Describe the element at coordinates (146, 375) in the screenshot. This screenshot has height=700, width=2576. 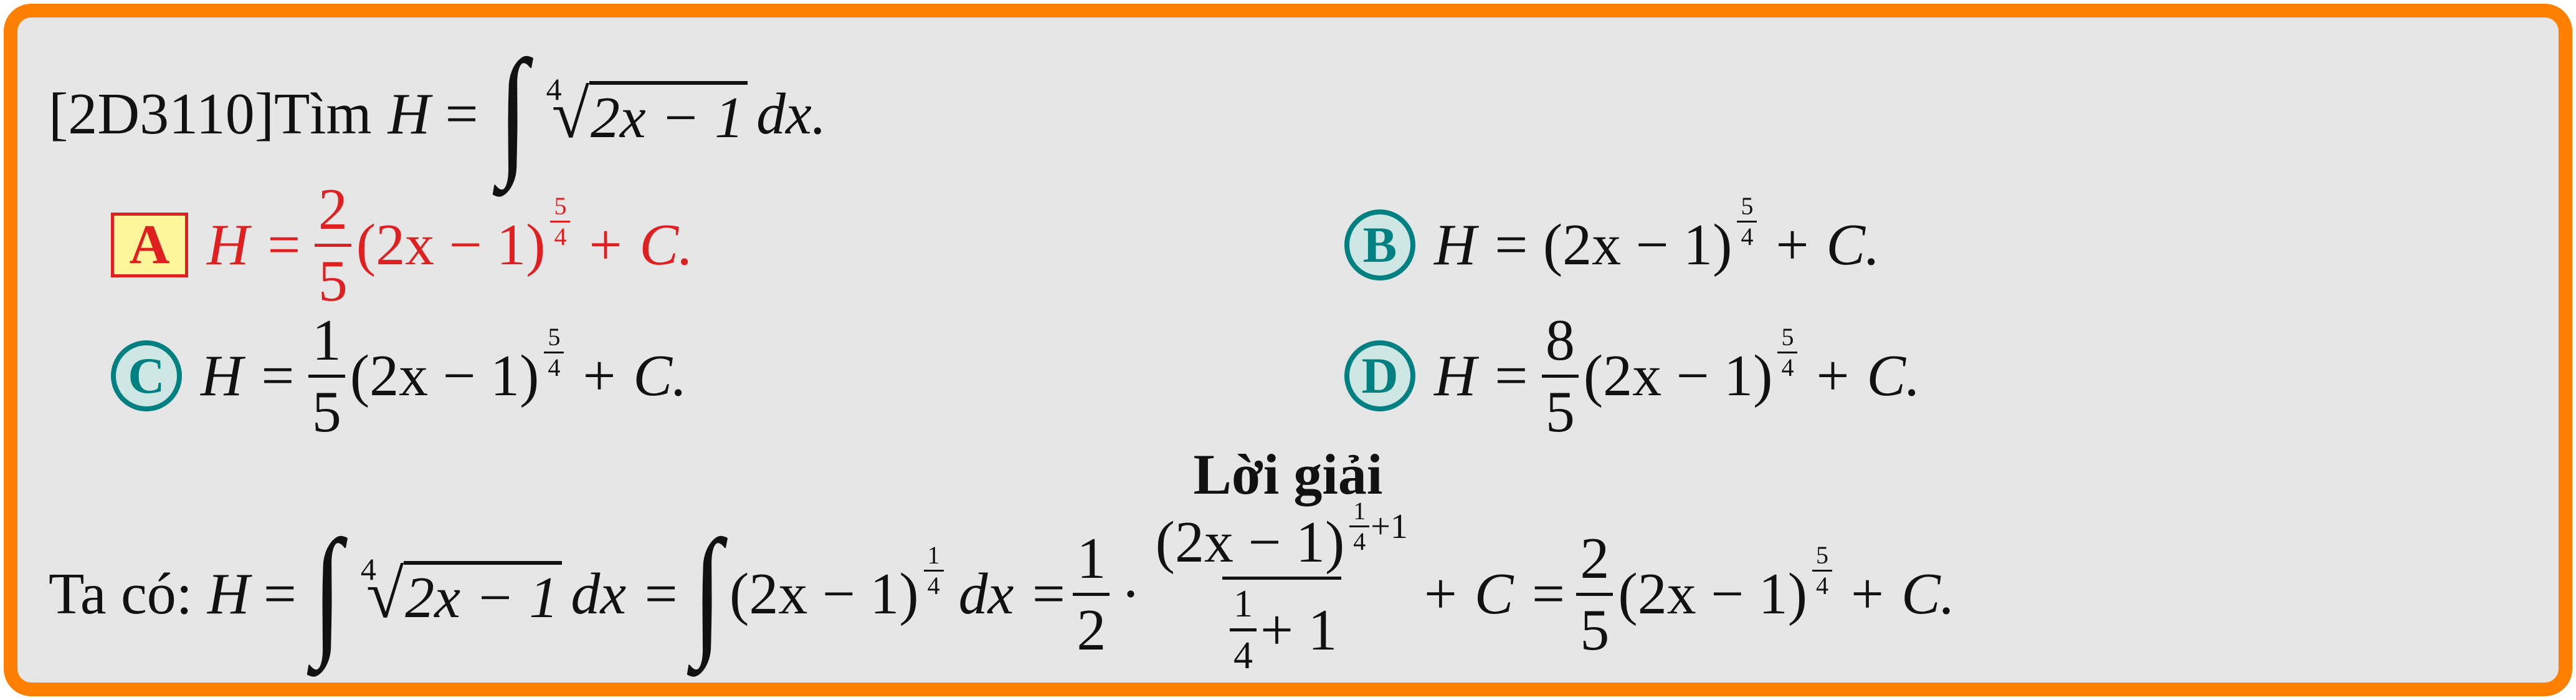
I see `option-c-badge: C` at that location.